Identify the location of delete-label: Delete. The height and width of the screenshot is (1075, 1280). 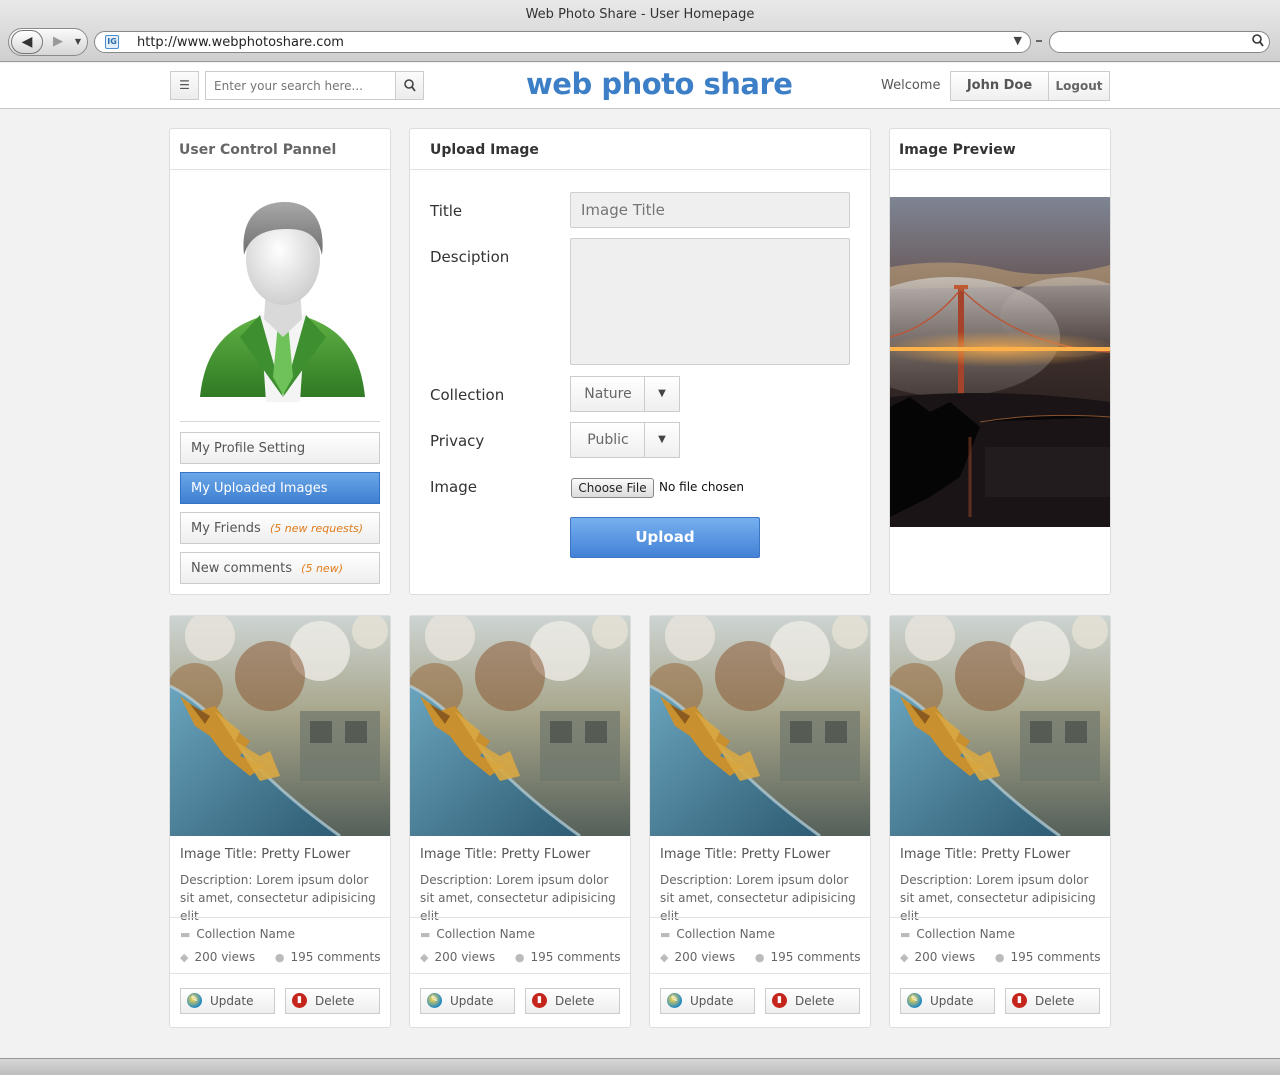
(575, 1001).